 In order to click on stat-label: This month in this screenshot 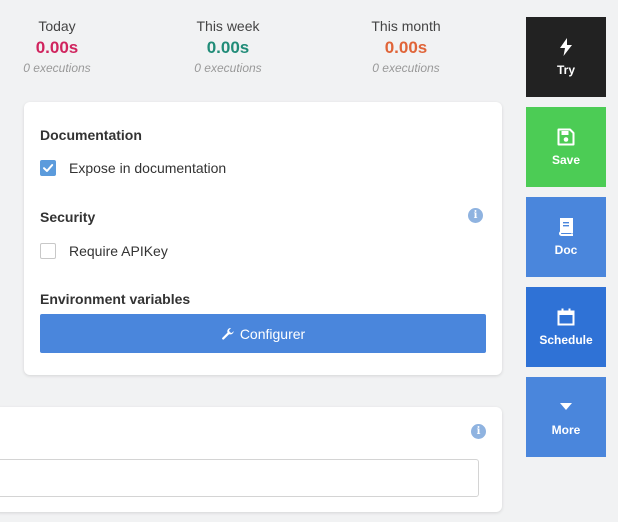, I will do `click(406, 26)`.